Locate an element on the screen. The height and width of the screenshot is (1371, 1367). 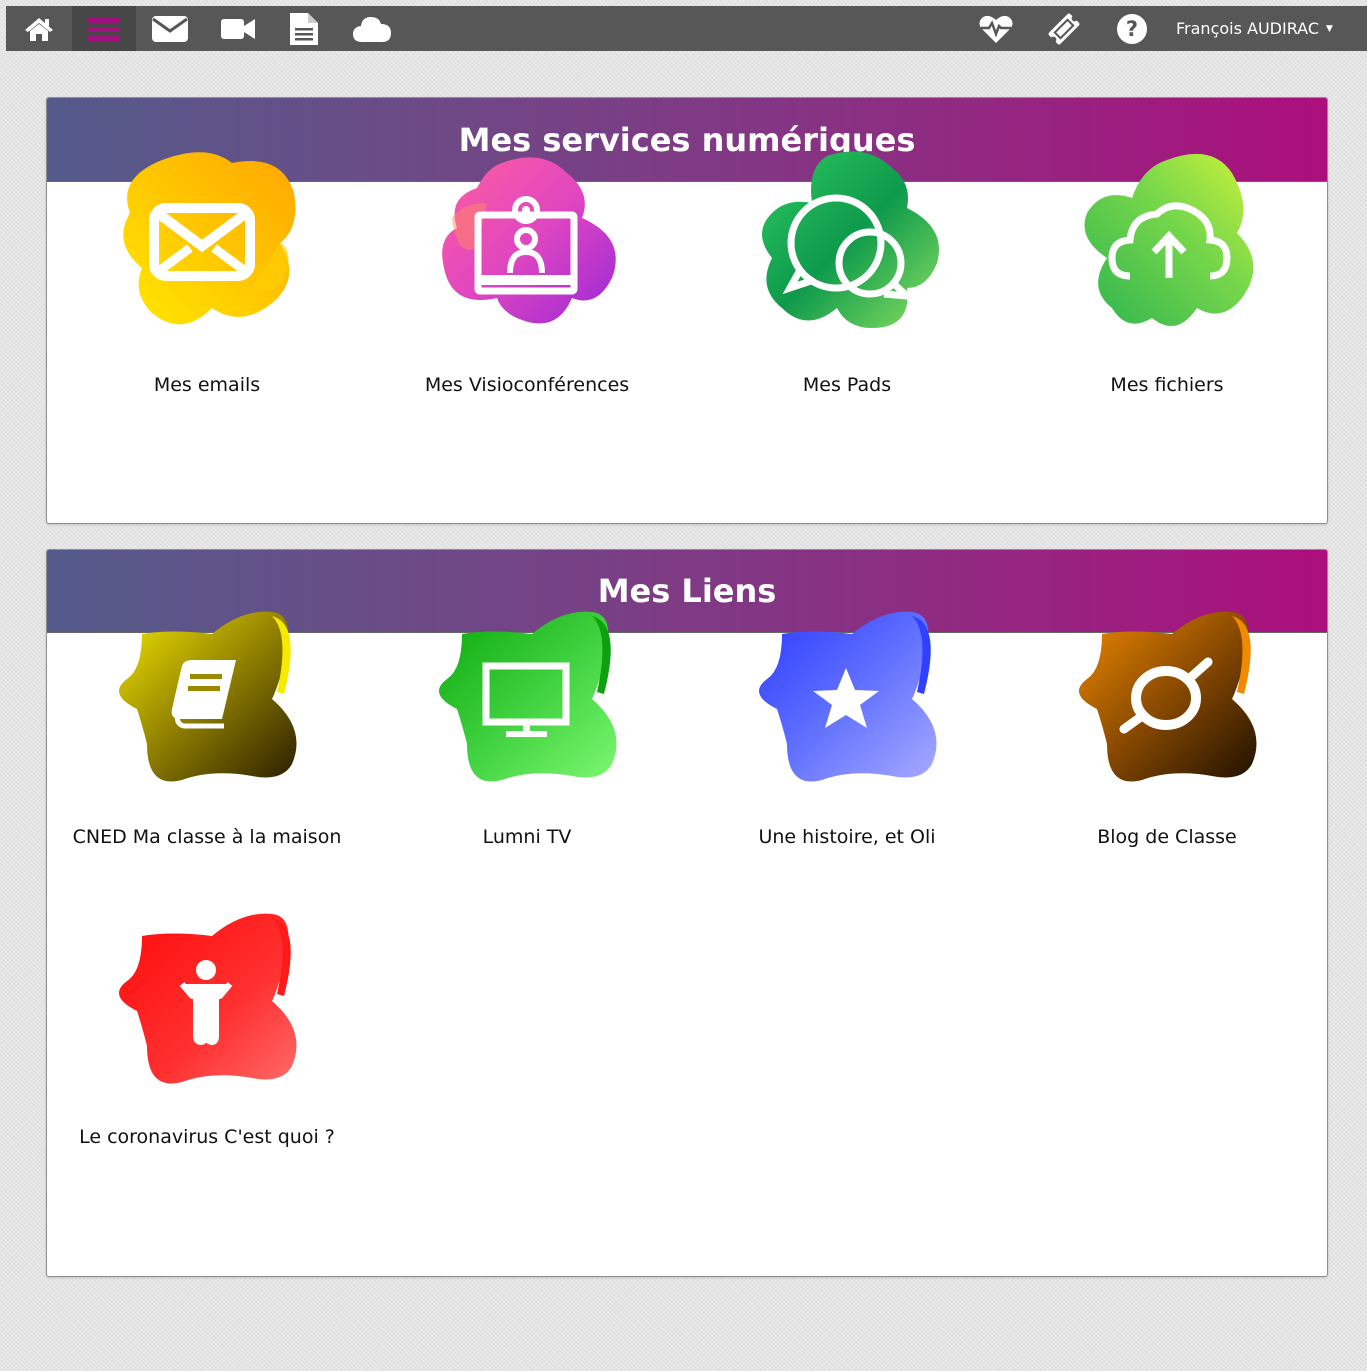
document-icon is located at coordinates (304, 28).